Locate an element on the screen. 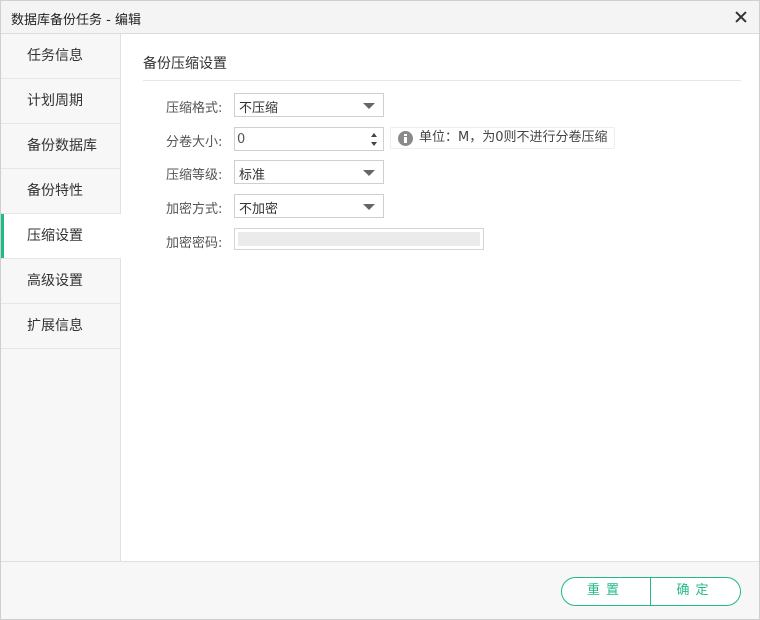 The width and height of the screenshot is (760, 620). compress-level-value: 标准 is located at coordinates (252, 175).